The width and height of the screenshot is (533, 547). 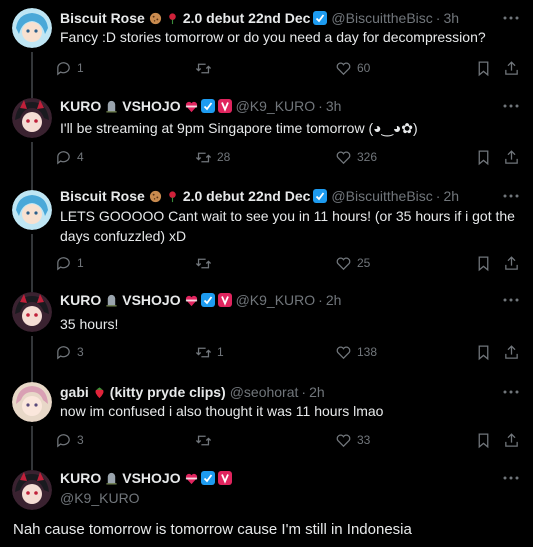 I want to click on tweet-actions: 3 1 138, so click(x=294, y=352).